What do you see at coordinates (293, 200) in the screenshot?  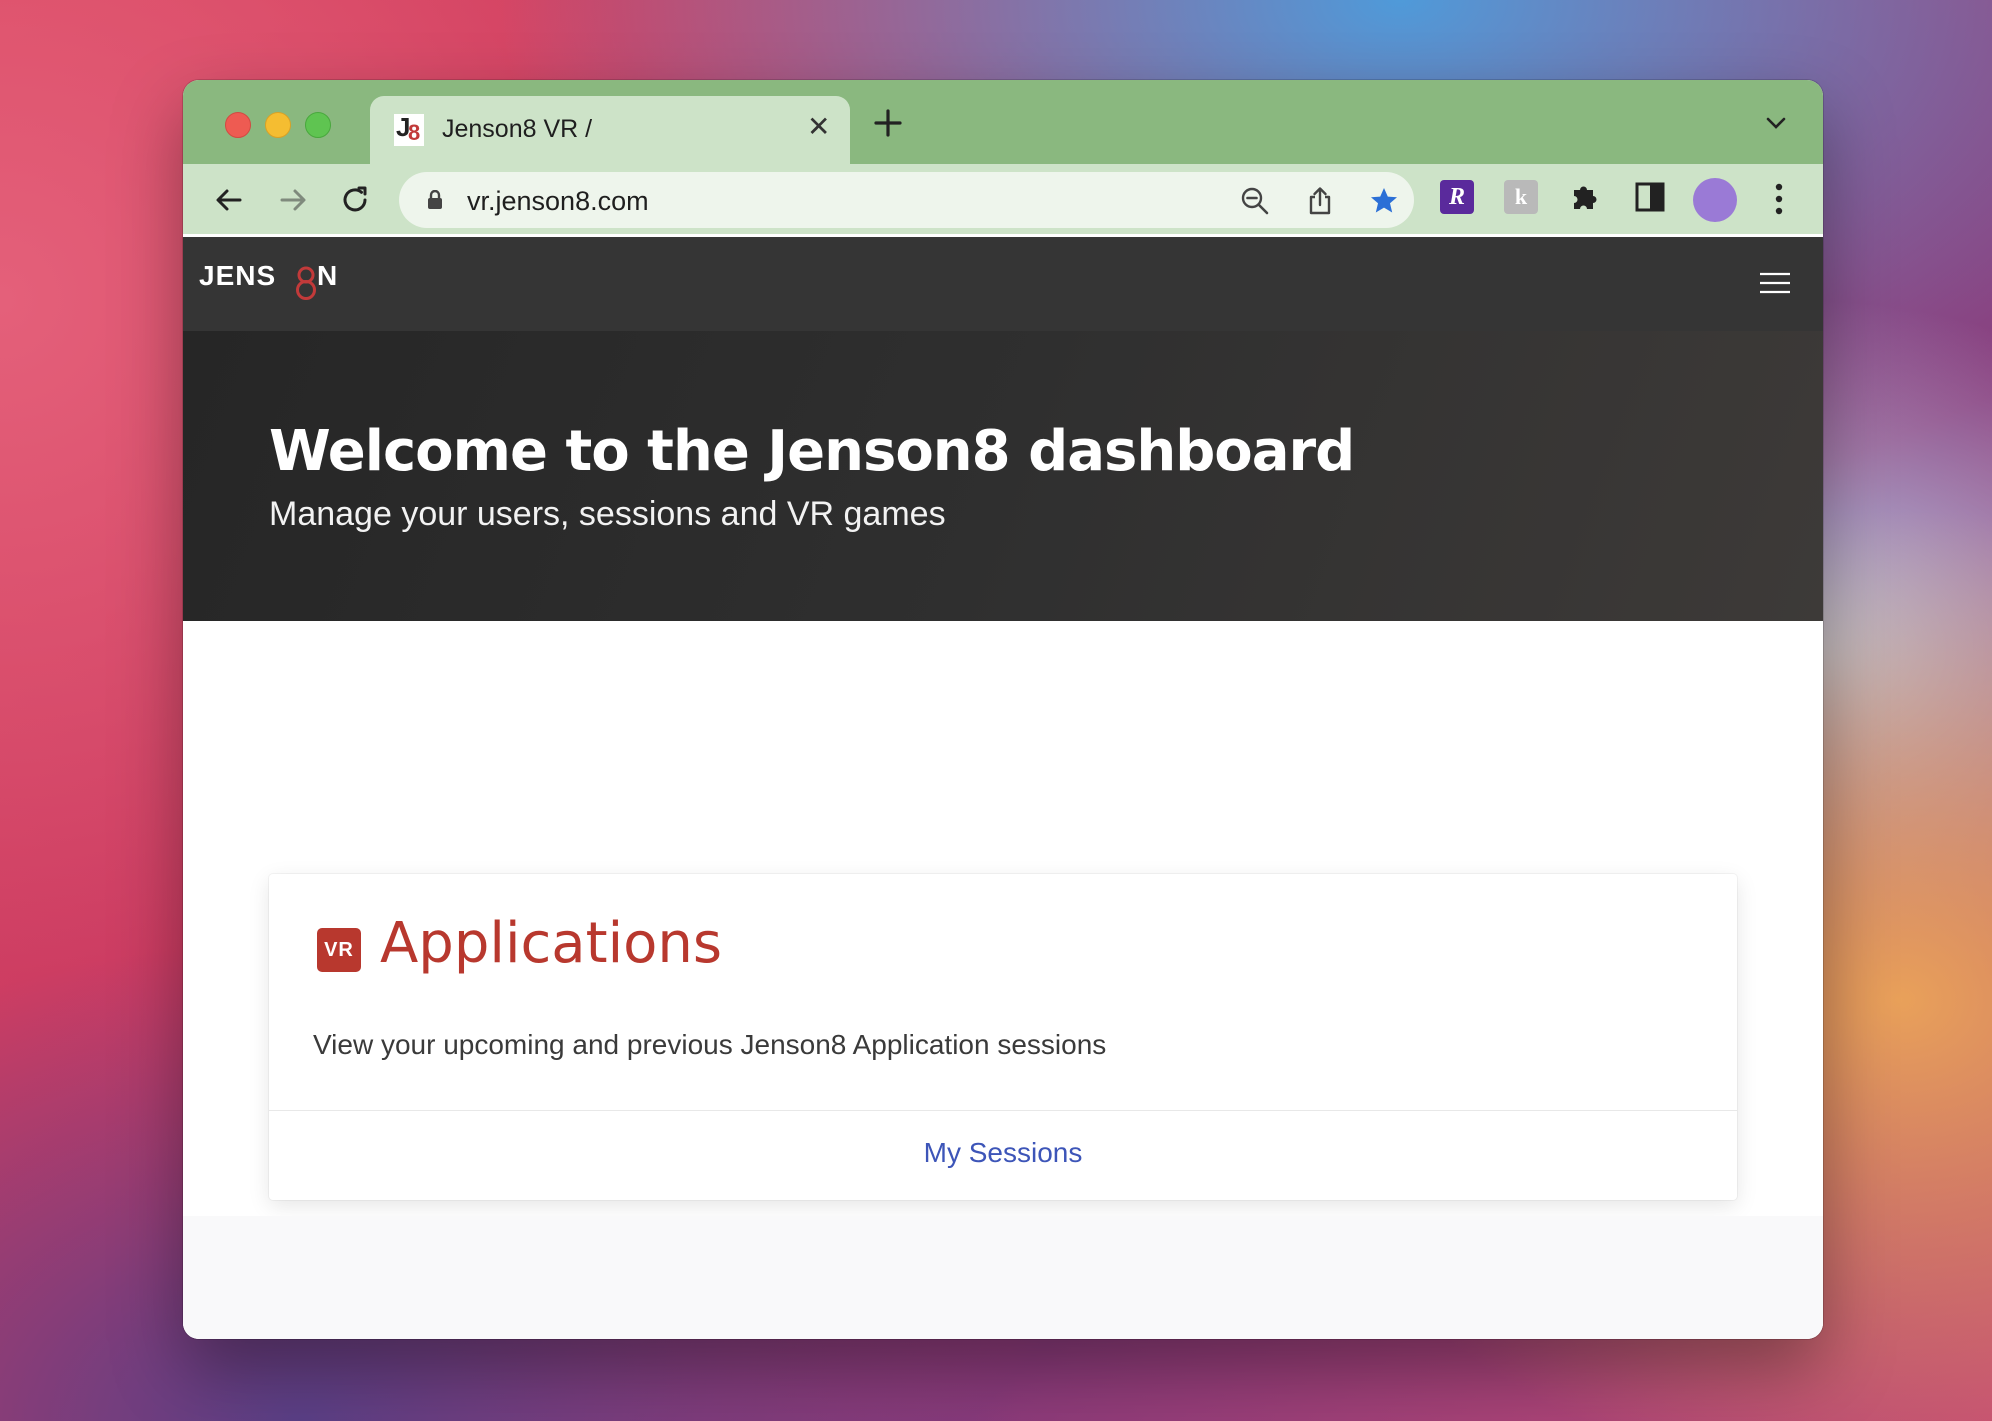 I see `forward-icon` at bounding box center [293, 200].